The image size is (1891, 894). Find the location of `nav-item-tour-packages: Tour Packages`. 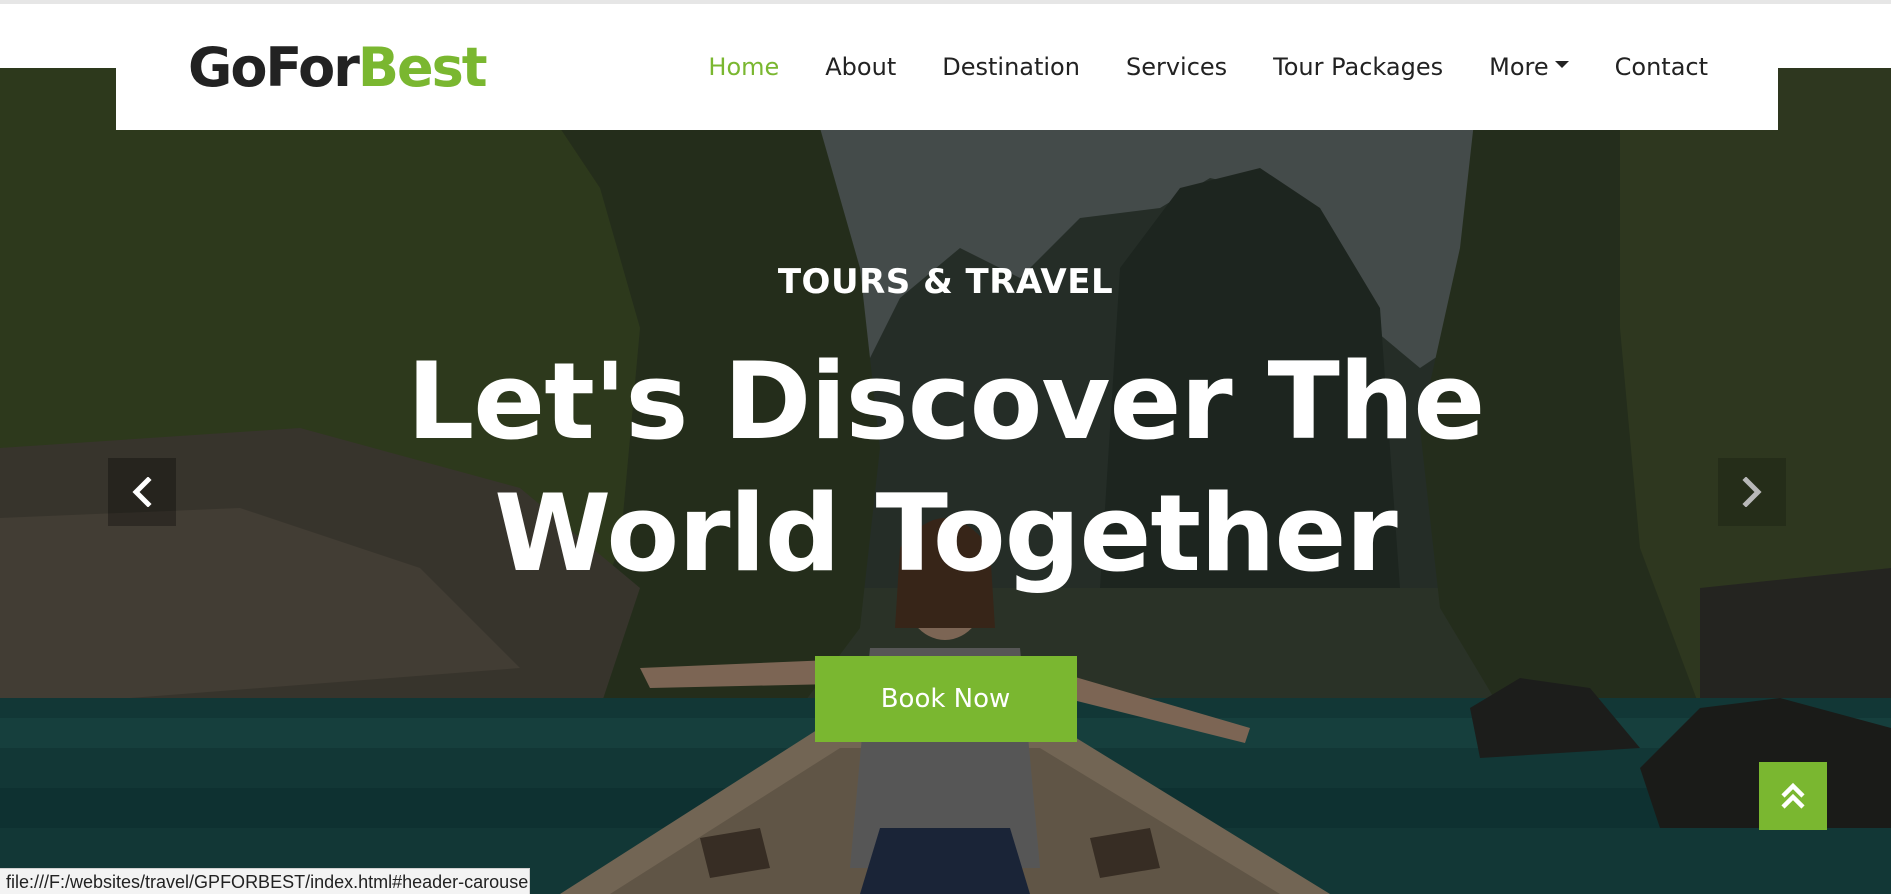

nav-item-tour-packages: Tour Packages is located at coordinates (1358, 67).